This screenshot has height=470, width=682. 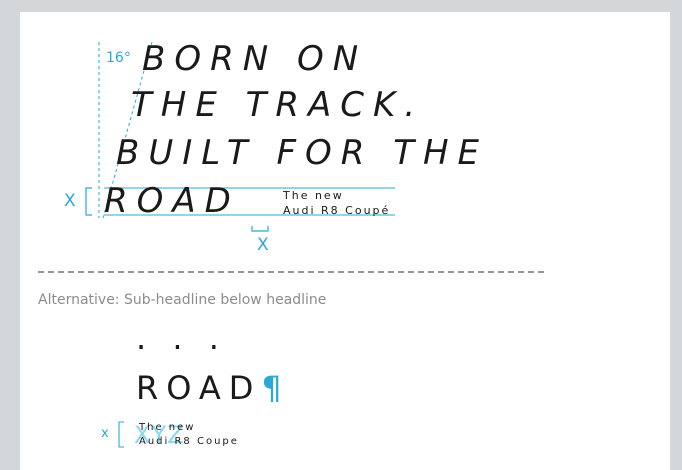 What do you see at coordinates (209, 388) in the screenshot?
I see `alt-road: ROAD¶` at bounding box center [209, 388].